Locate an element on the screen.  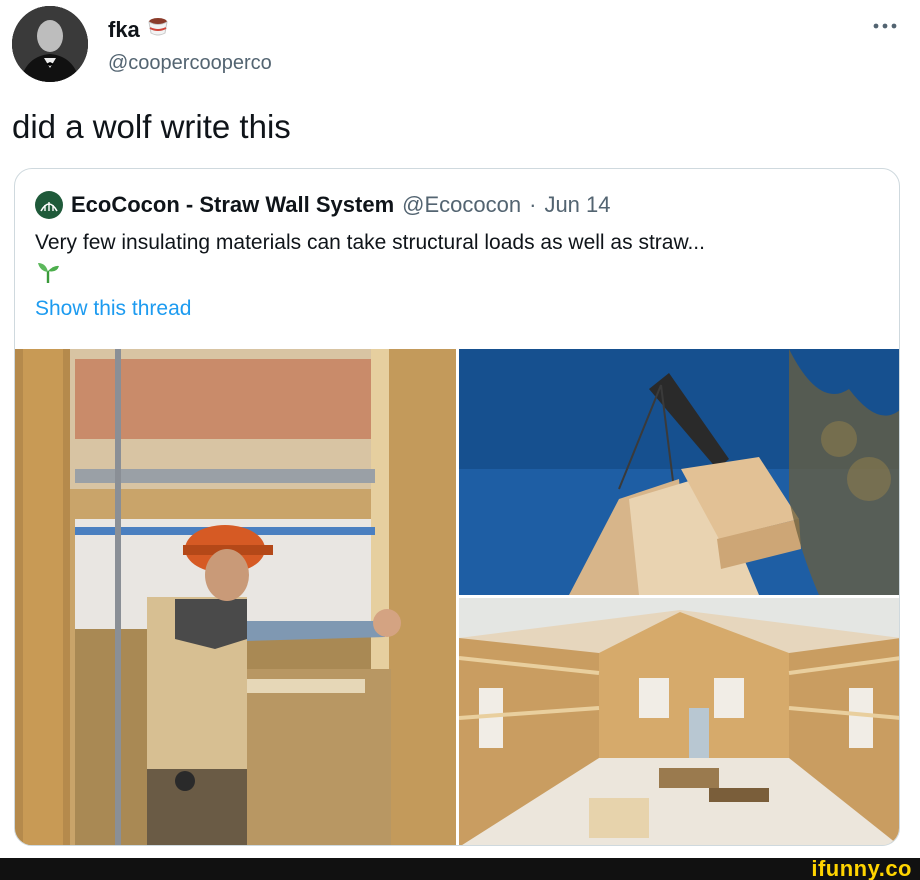
user-block: fka @coopercooperco is located at coordinates (190, 45).